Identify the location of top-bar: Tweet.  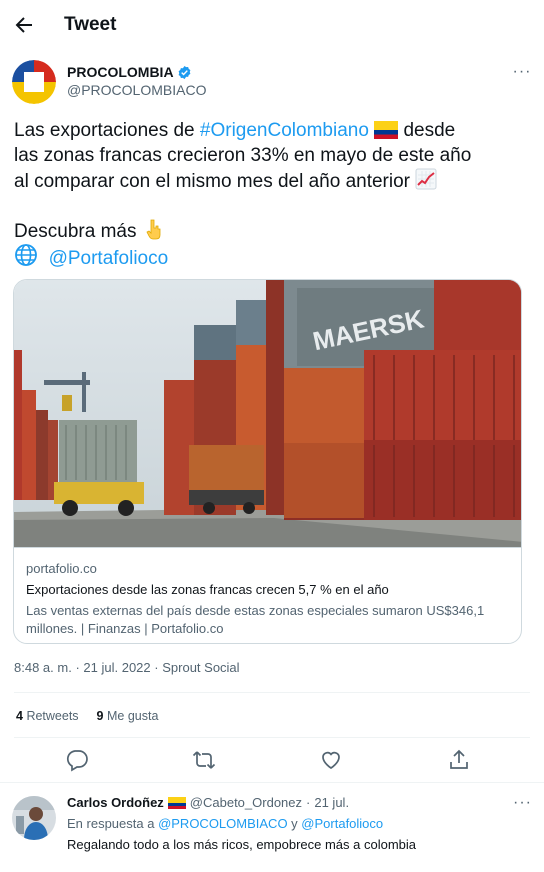
(272, 25).